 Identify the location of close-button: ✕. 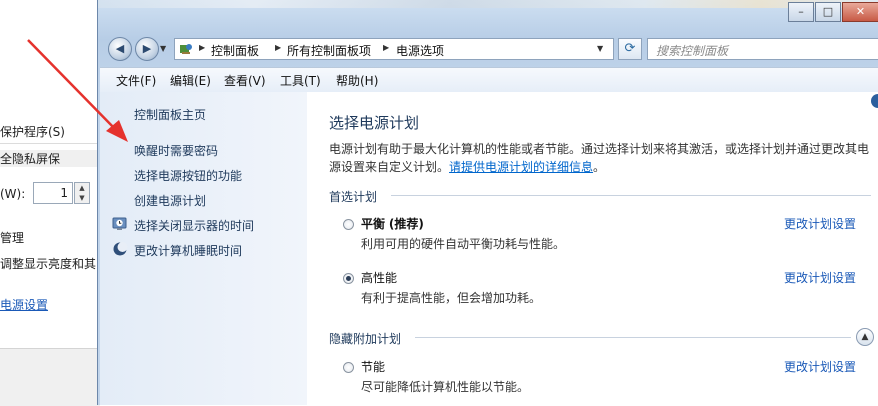
(860, 12).